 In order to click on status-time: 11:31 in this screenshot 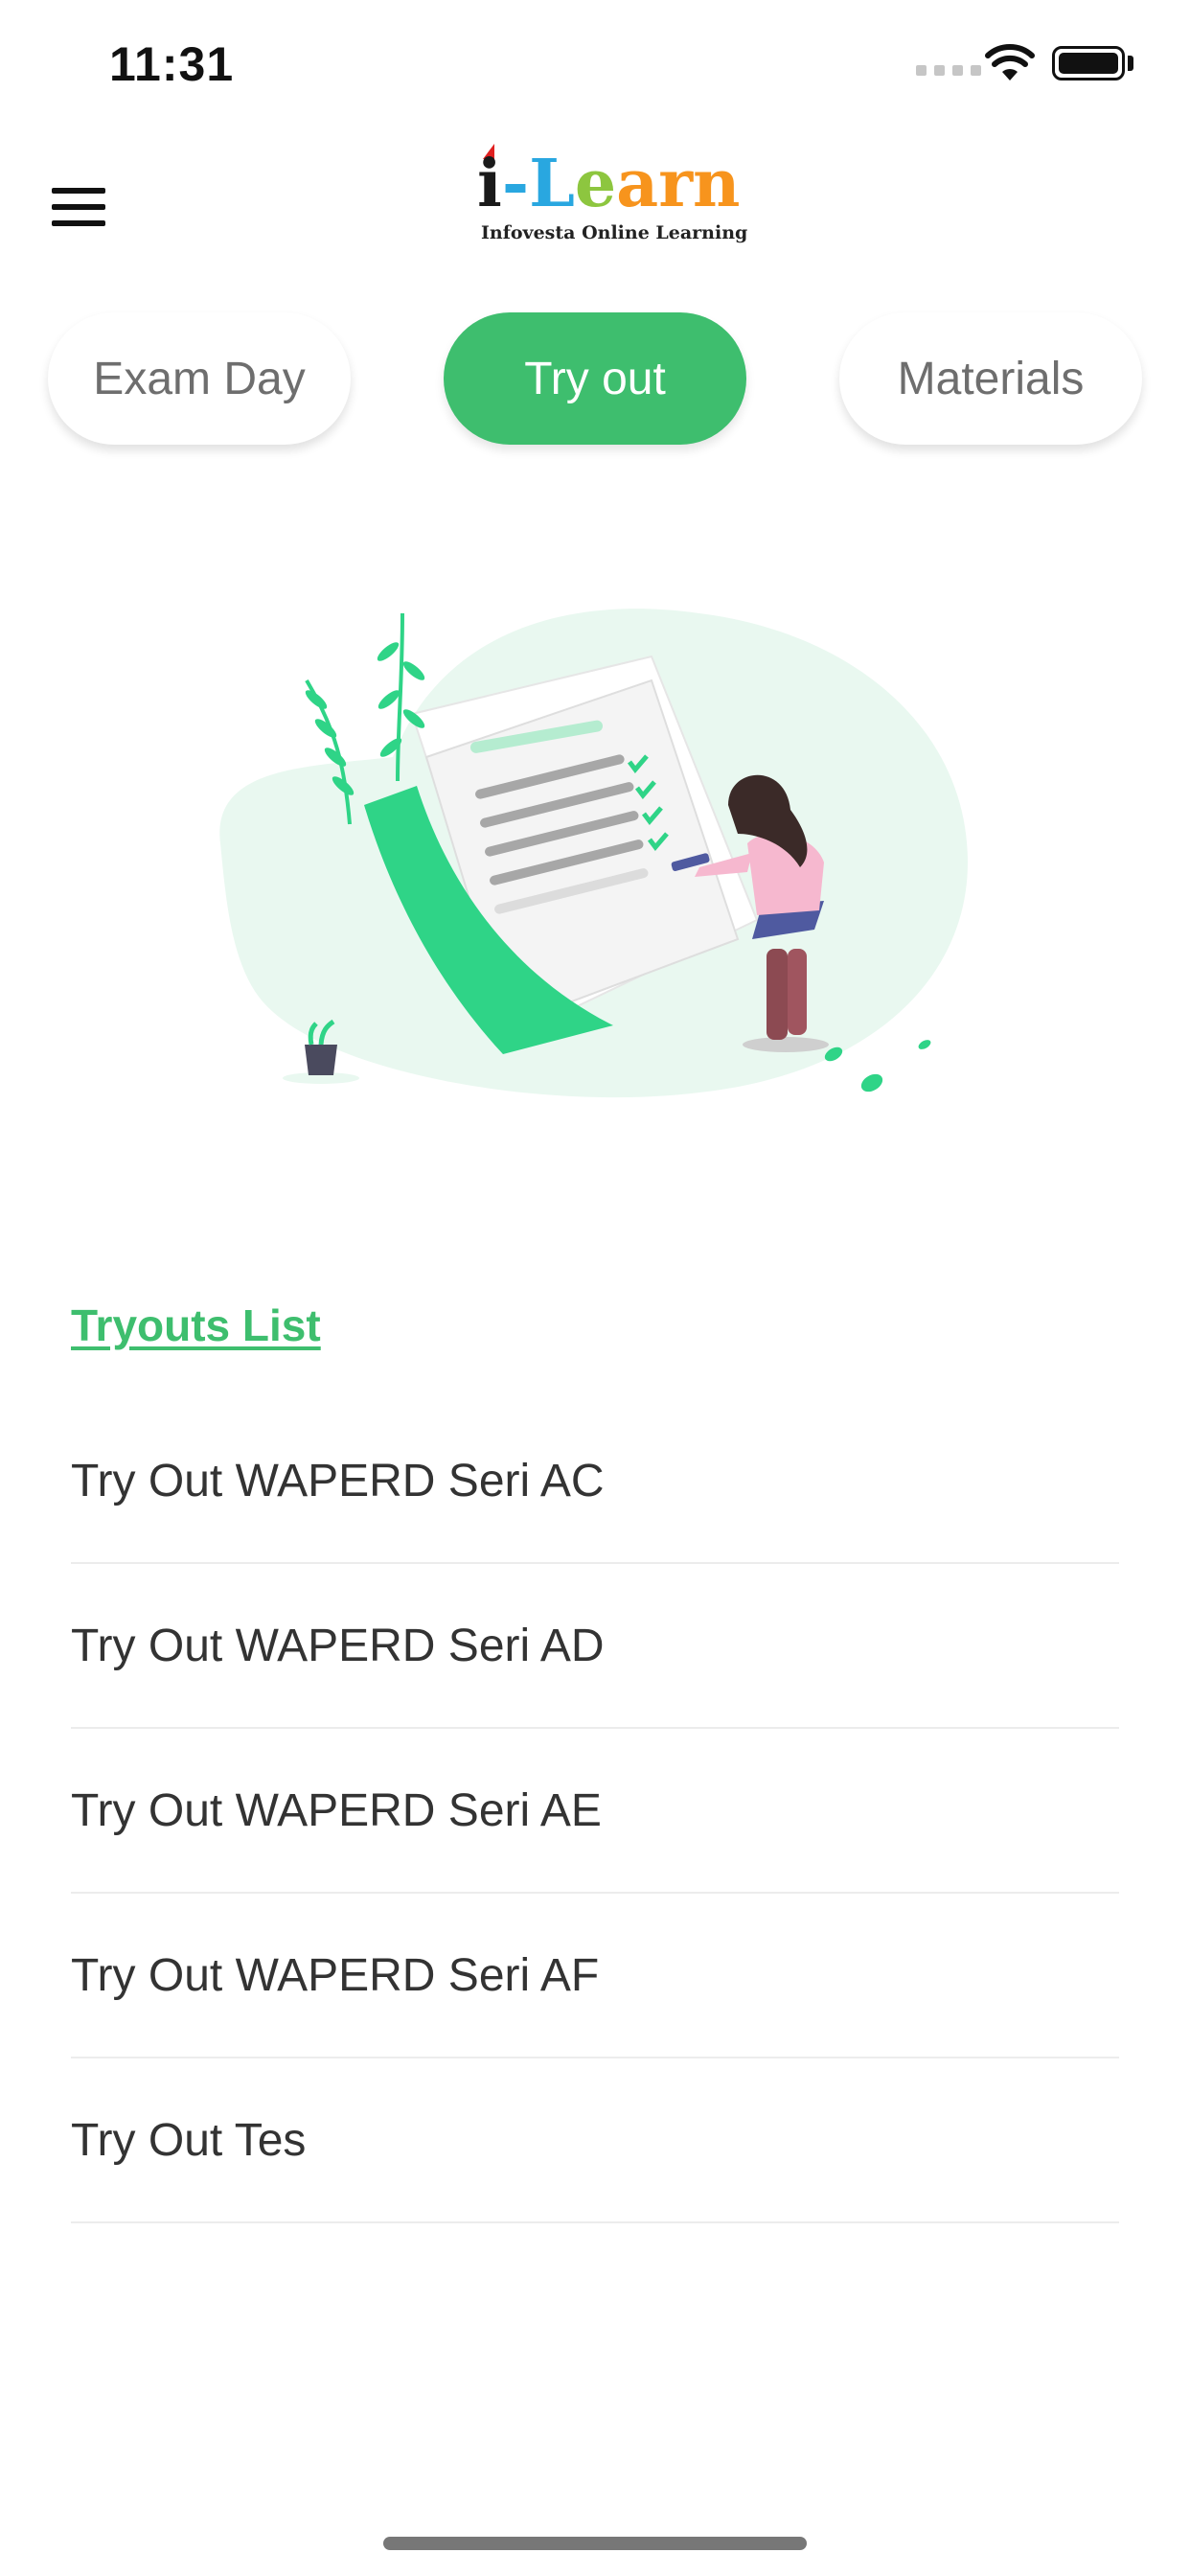, I will do `click(172, 64)`.